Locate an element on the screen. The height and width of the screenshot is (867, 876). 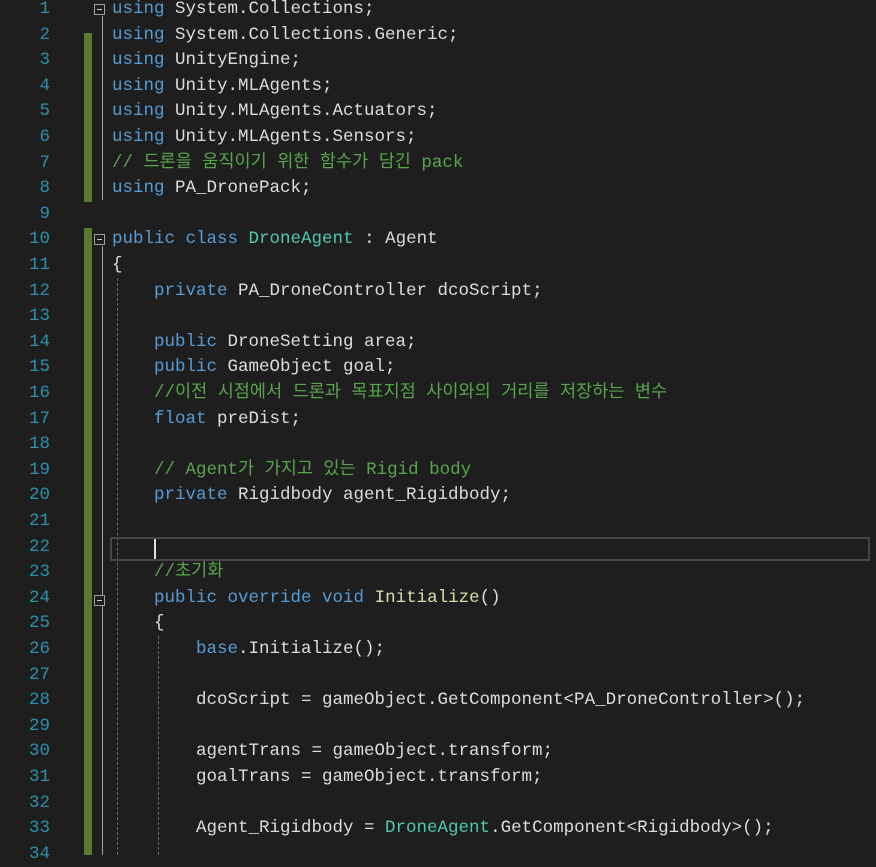
comment-token: // 드론을 움직이기 위한 함수가 담긴 pack is located at coordinates (288, 162).